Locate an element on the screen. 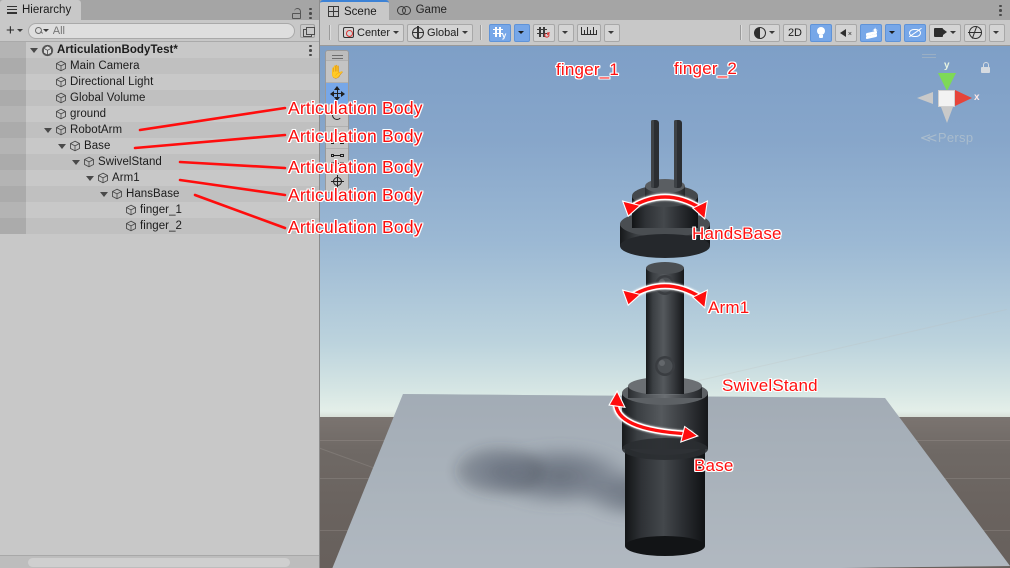 Image resolution: width=1010 pixels, height=568 pixels. overlay-panel-icon is located at coordinates (307, 30).